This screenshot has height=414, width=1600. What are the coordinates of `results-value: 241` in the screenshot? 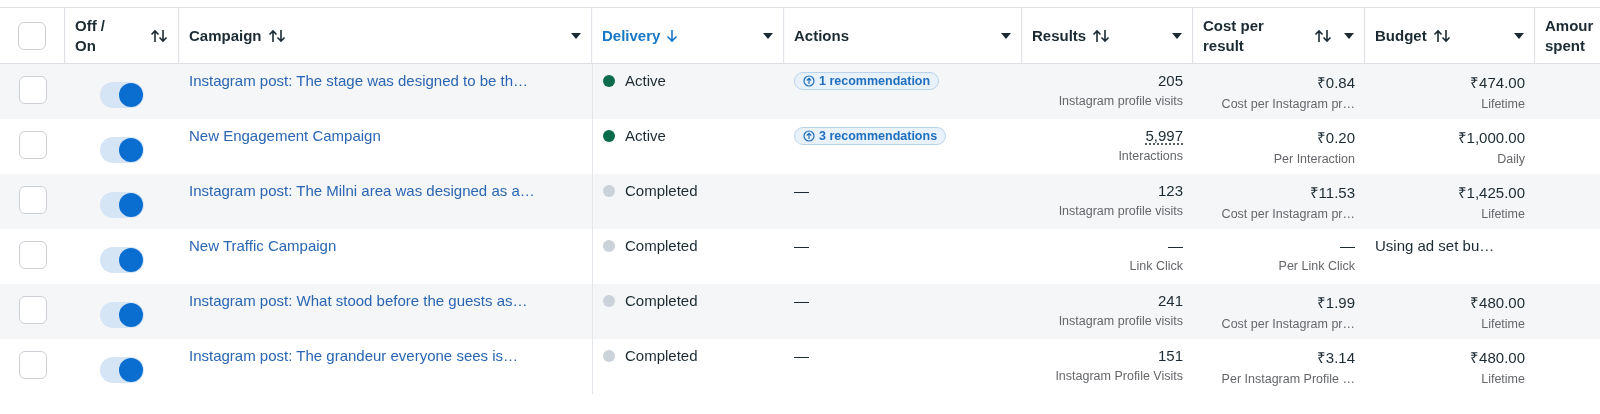 It's located at (1170, 300).